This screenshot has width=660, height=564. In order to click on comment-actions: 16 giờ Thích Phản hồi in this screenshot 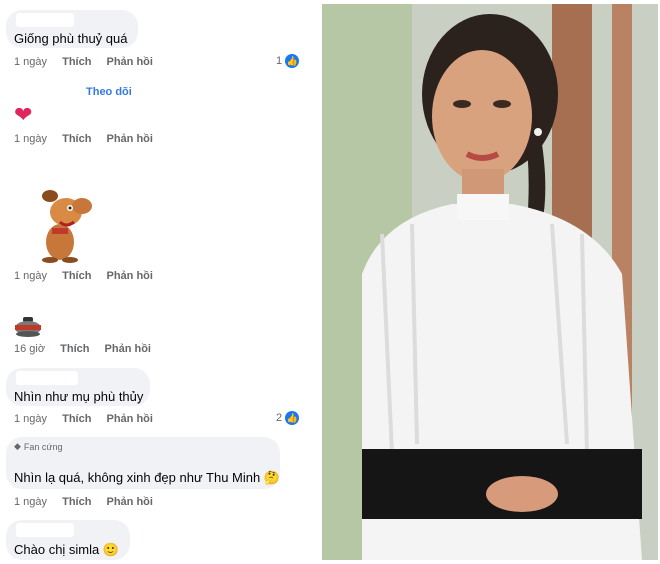, I will do `click(88, 349)`.